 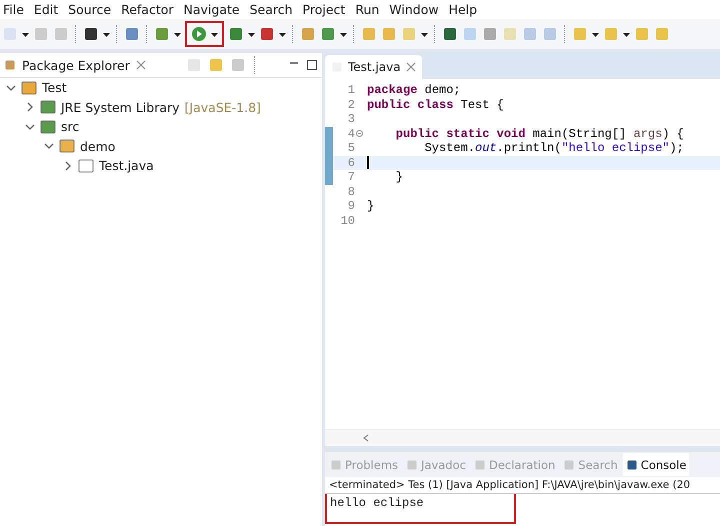 What do you see at coordinates (373, 67) in the screenshot?
I see `editor-tab: Test.java` at bounding box center [373, 67].